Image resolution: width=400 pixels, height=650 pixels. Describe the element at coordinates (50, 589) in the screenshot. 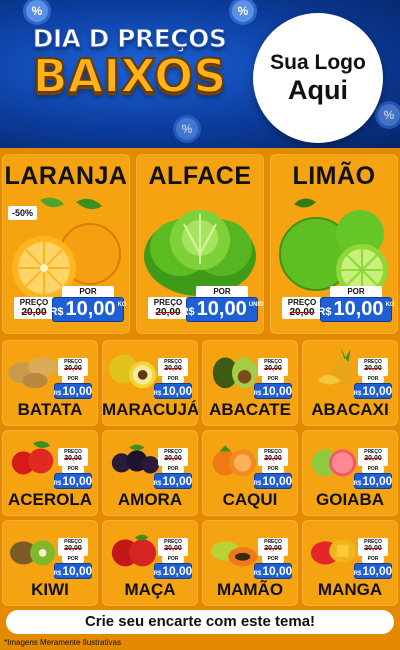

I see `product-name: KIWI` at that location.